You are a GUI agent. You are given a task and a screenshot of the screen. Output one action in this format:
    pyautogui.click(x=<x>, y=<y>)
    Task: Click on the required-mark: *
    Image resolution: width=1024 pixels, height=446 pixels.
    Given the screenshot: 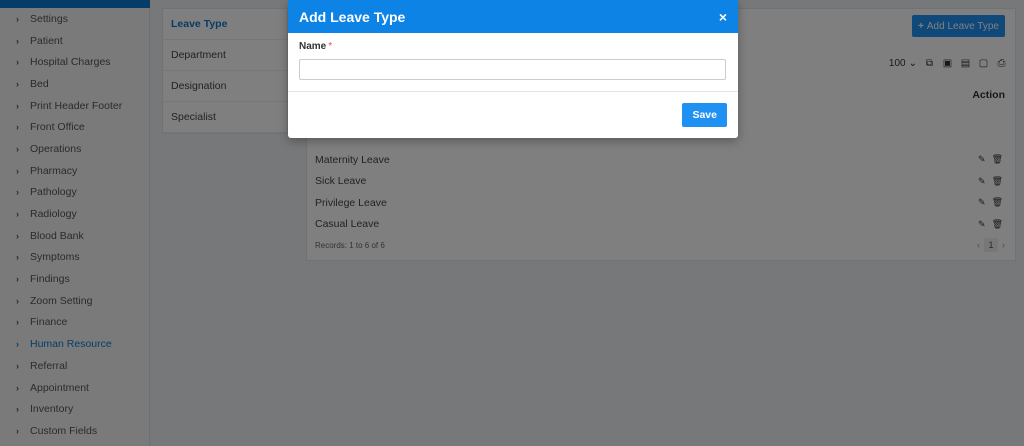 What is the action you would take?
    pyautogui.click(x=330, y=46)
    